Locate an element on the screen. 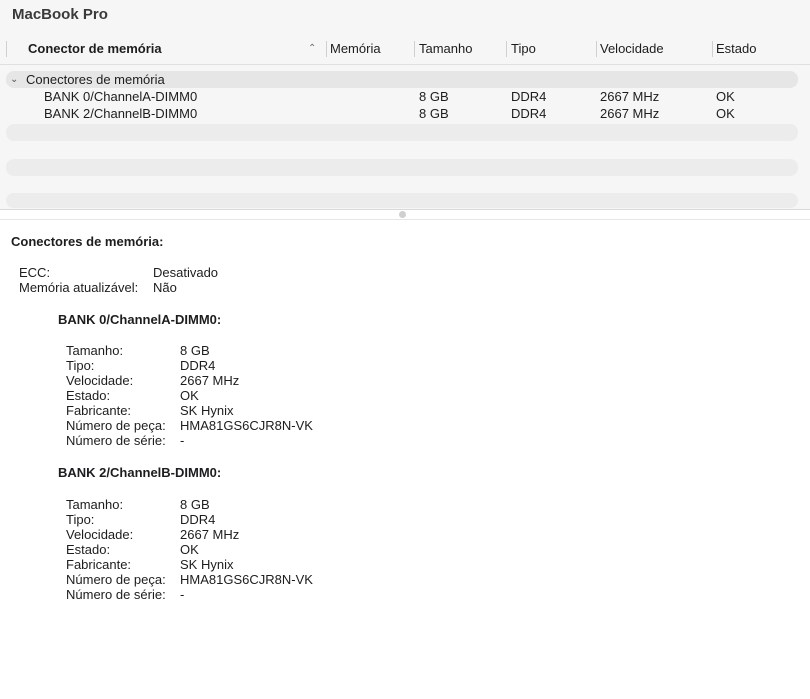  chevron-up-icon: ⌃ is located at coordinates (312, 49).